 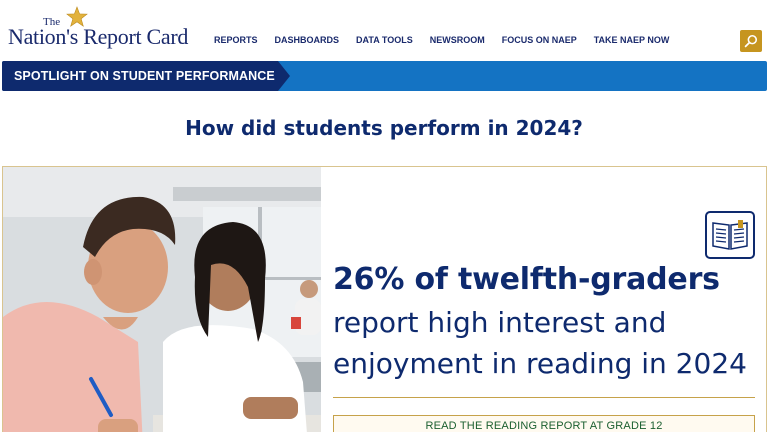 I want to click on spotlight-banner: SPOTLIGHT ON STUDENT PERFORMANCE, so click(x=384, y=76).